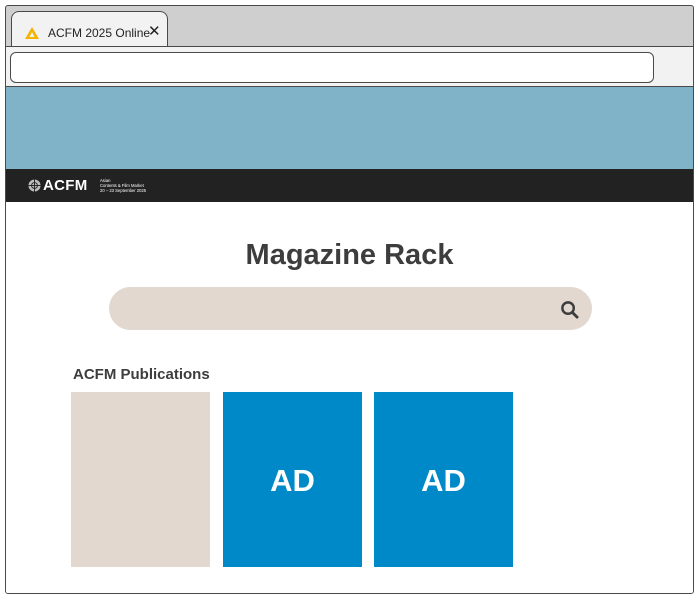 The height and width of the screenshot is (600, 700). What do you see at coordinates (99, 33) in the screenshot?
I see `tab-title: ACFM 2025 Online` at bounding box center [99, 33].